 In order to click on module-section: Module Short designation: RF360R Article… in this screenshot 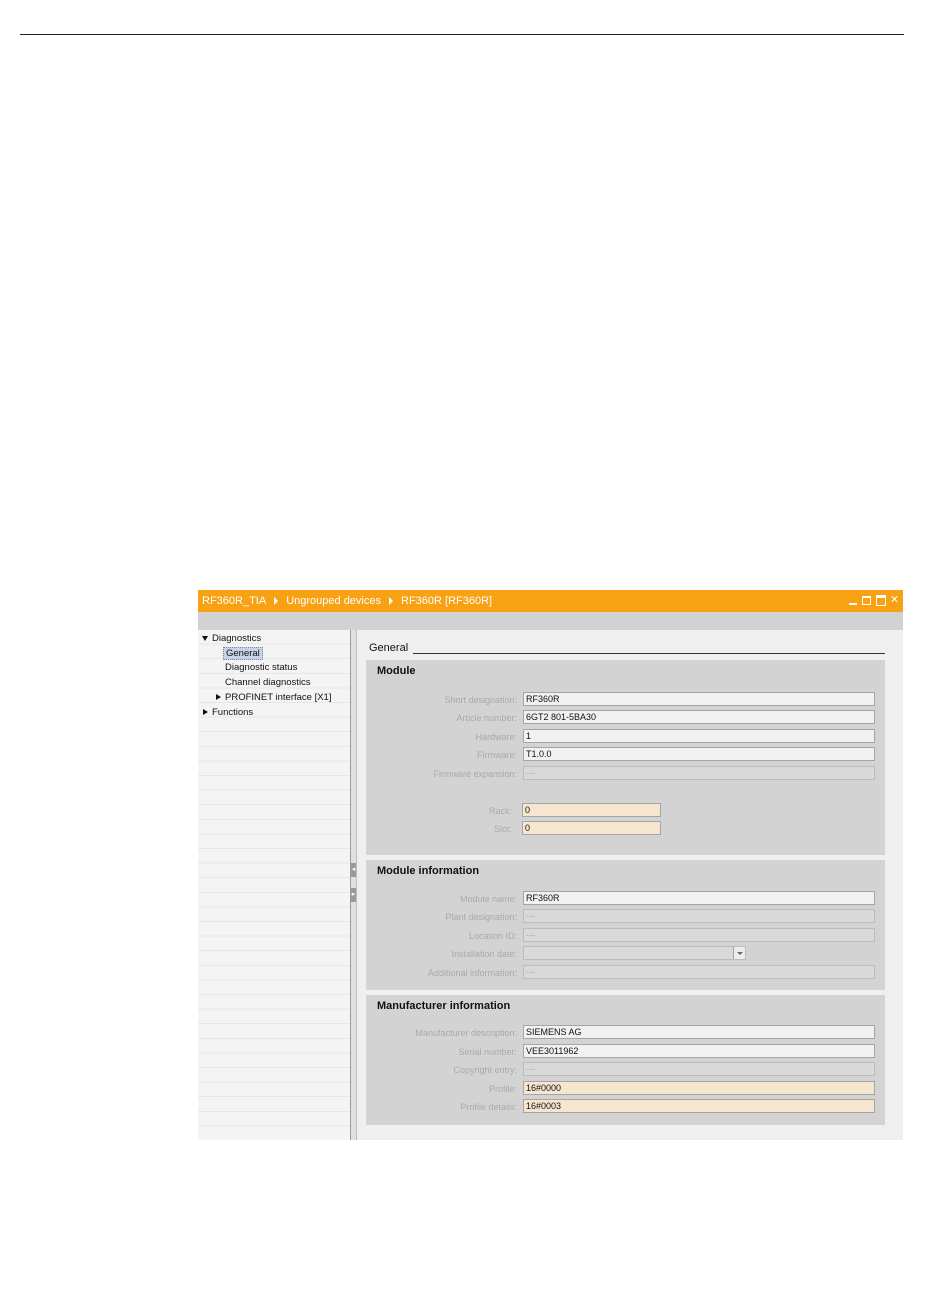, I will do `click(625, 757)`.